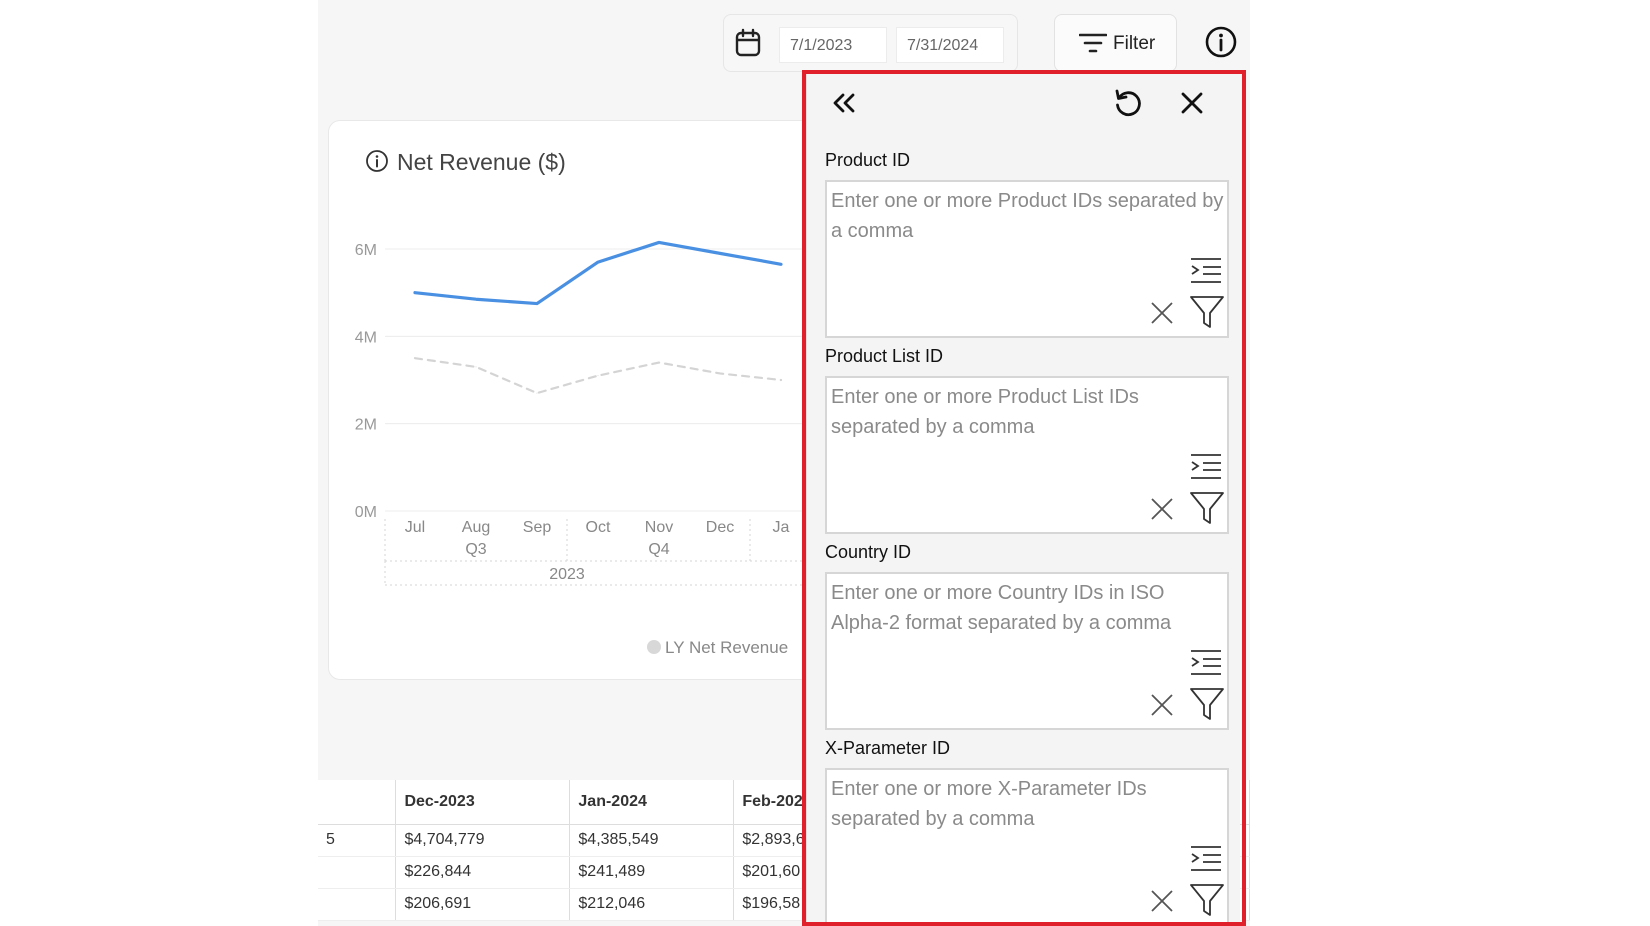 Image resolution: width=1650 pixels, height=926 pixels. I want to click on year-label: 2023, so click(567, 574).